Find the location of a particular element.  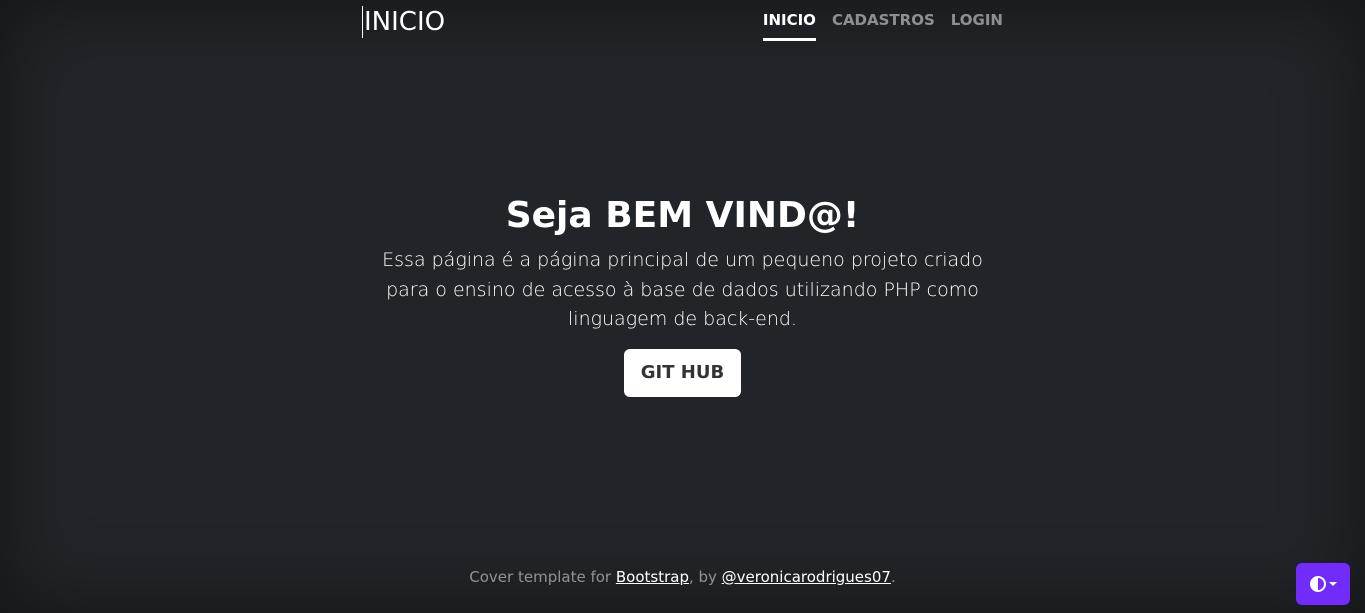

bootstrap-link: Bootstrap is located at coordinates (652, 577).